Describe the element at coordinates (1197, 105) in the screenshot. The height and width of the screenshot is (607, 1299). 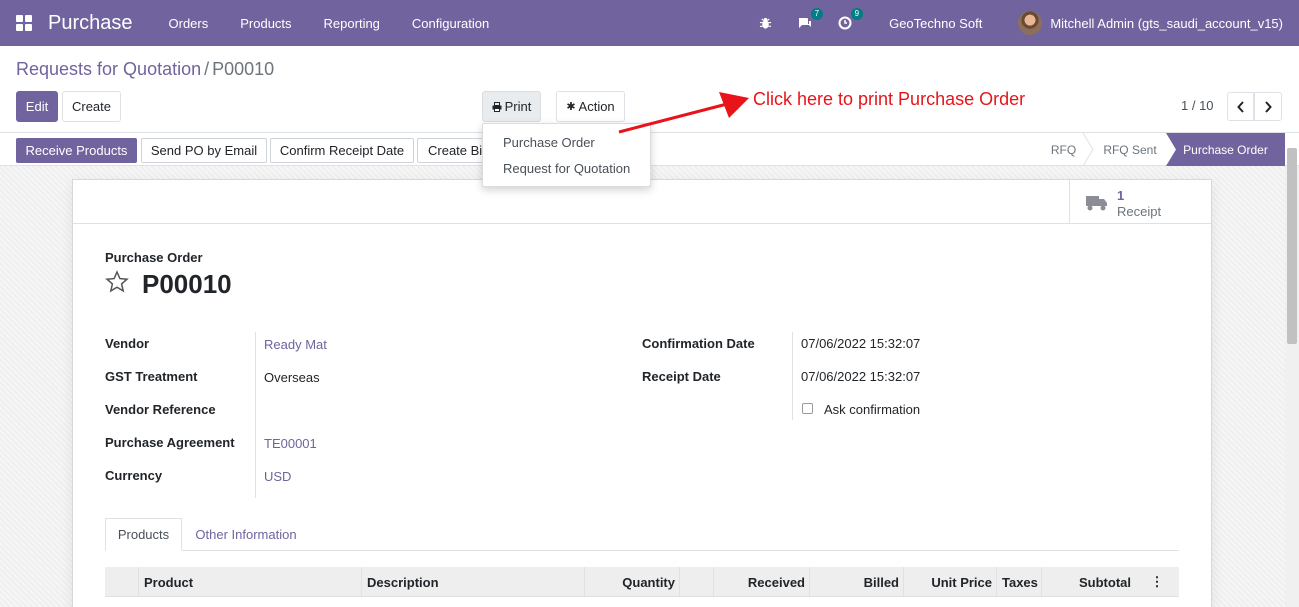
I see `pager-value: 1 / 10` at that location.